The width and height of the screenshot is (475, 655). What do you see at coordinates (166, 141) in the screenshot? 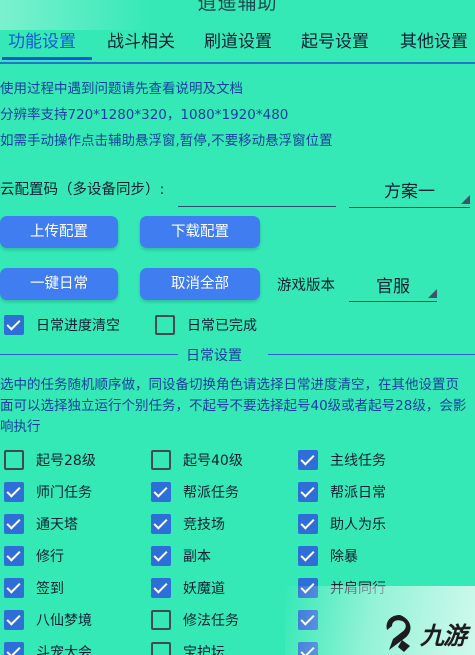
I see `info-line-manual: 如需手动操作点击辅助悬浮窗,暂停,不要移动悬浮窗位置` at bounding box center [166, 141].